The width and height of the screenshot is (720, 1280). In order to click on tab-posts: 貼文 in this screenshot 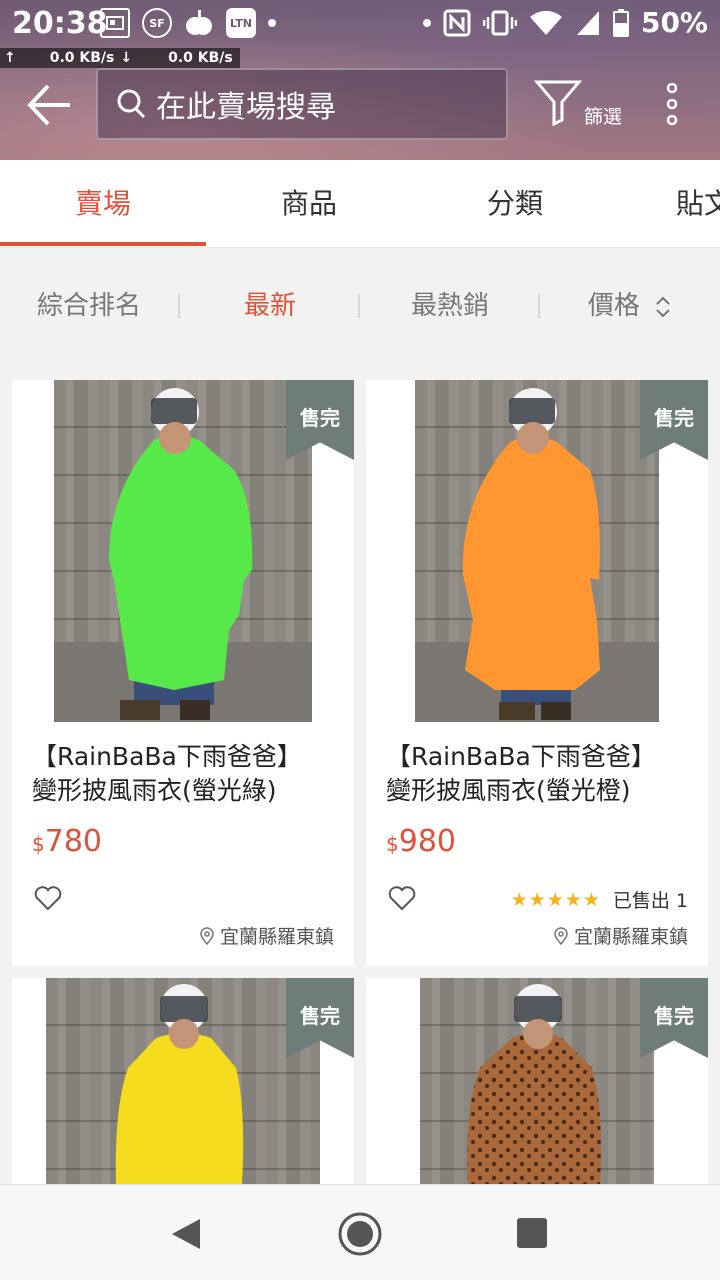, I will do `click(698, 203)`.